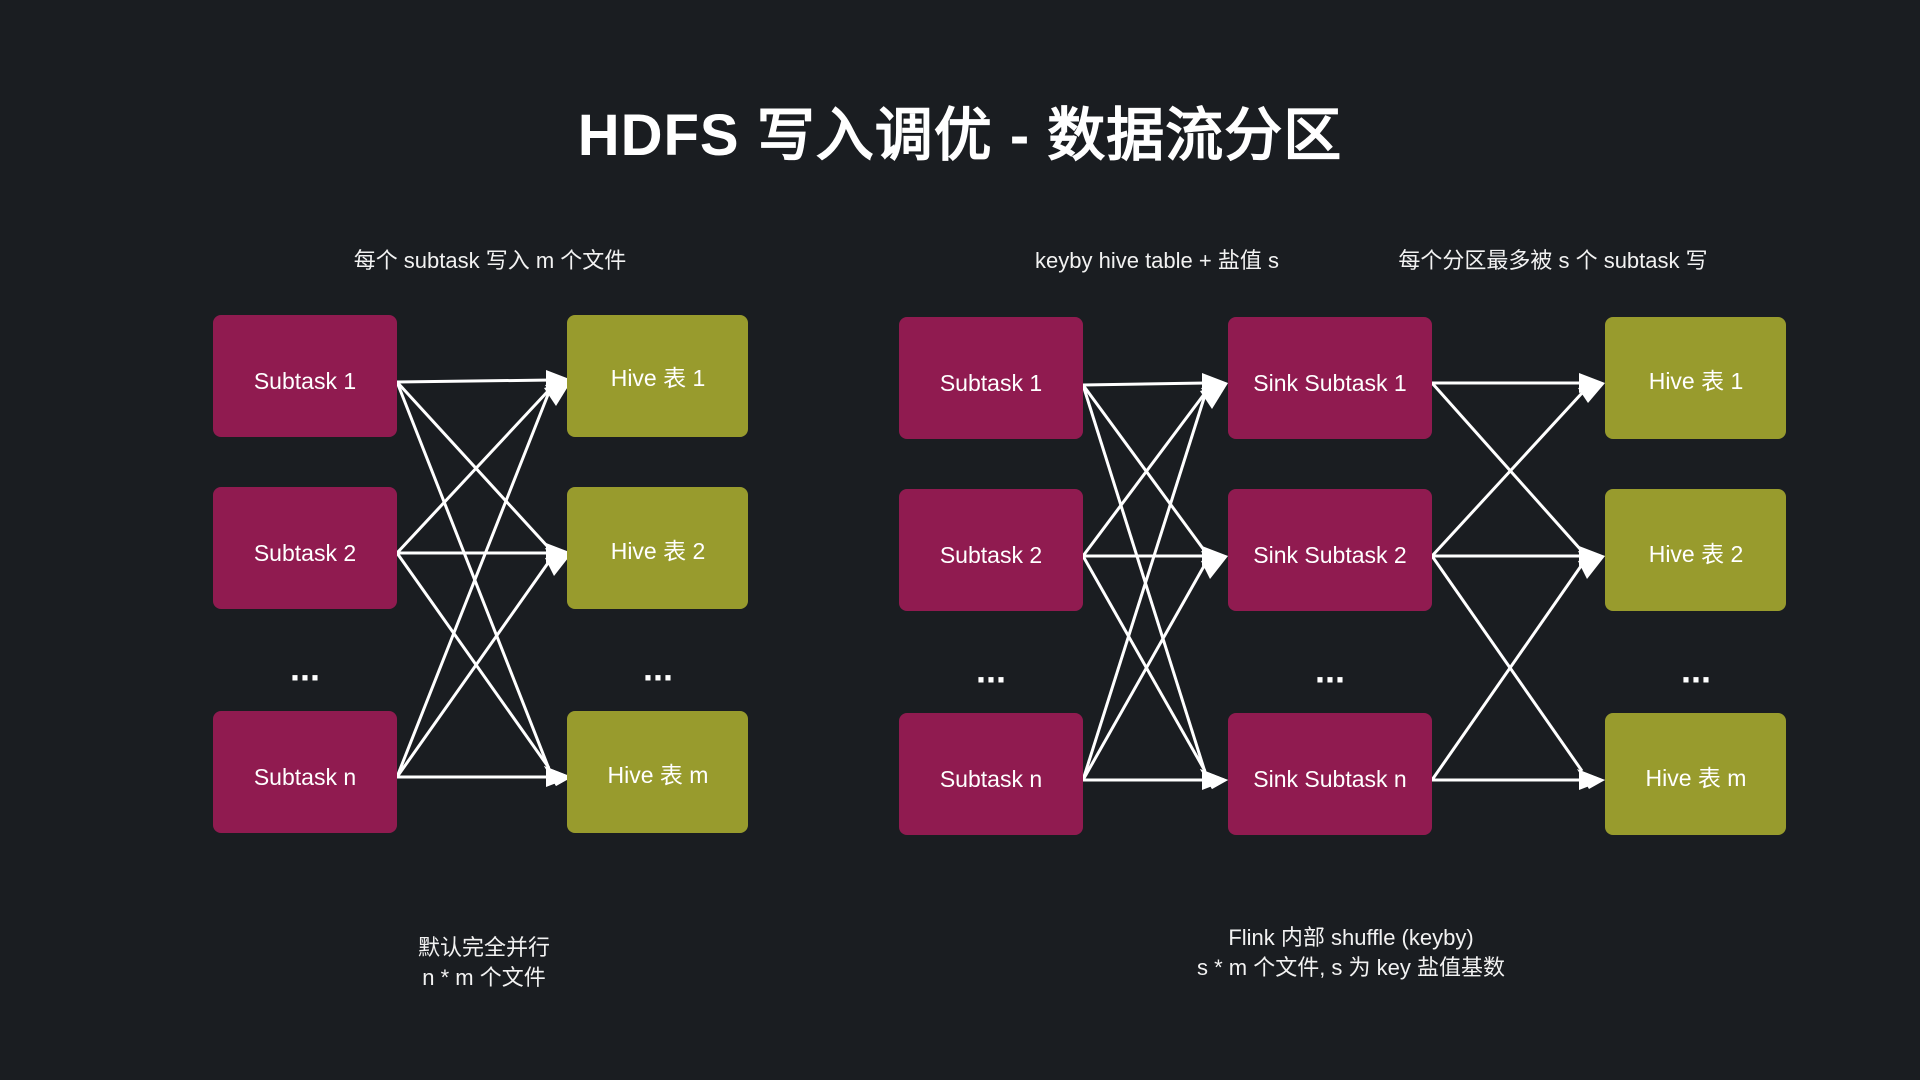 The image size is (1920, 1080). I want to click on right-stage1-edges, so click(1154, 581).